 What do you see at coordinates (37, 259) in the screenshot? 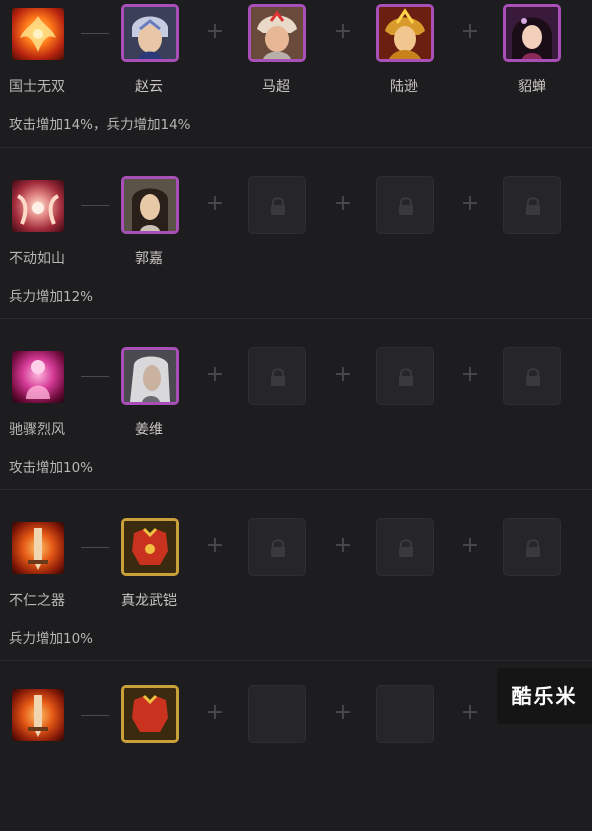
I see `skill-name: 不动如山` at bounding box center [37, 259].